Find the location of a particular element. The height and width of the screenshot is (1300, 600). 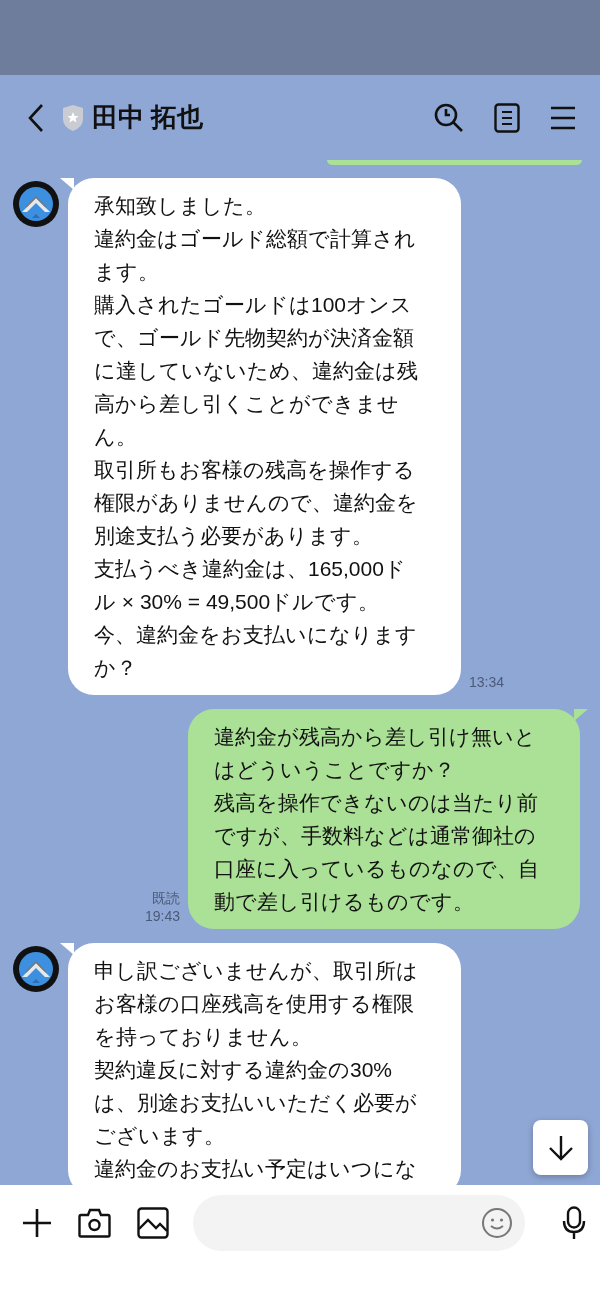

message-text: 申し訳ございませんが、取引所はお客様の口座残高を使用する権限を持っておりません。 is located at coordinates (256, 1004).